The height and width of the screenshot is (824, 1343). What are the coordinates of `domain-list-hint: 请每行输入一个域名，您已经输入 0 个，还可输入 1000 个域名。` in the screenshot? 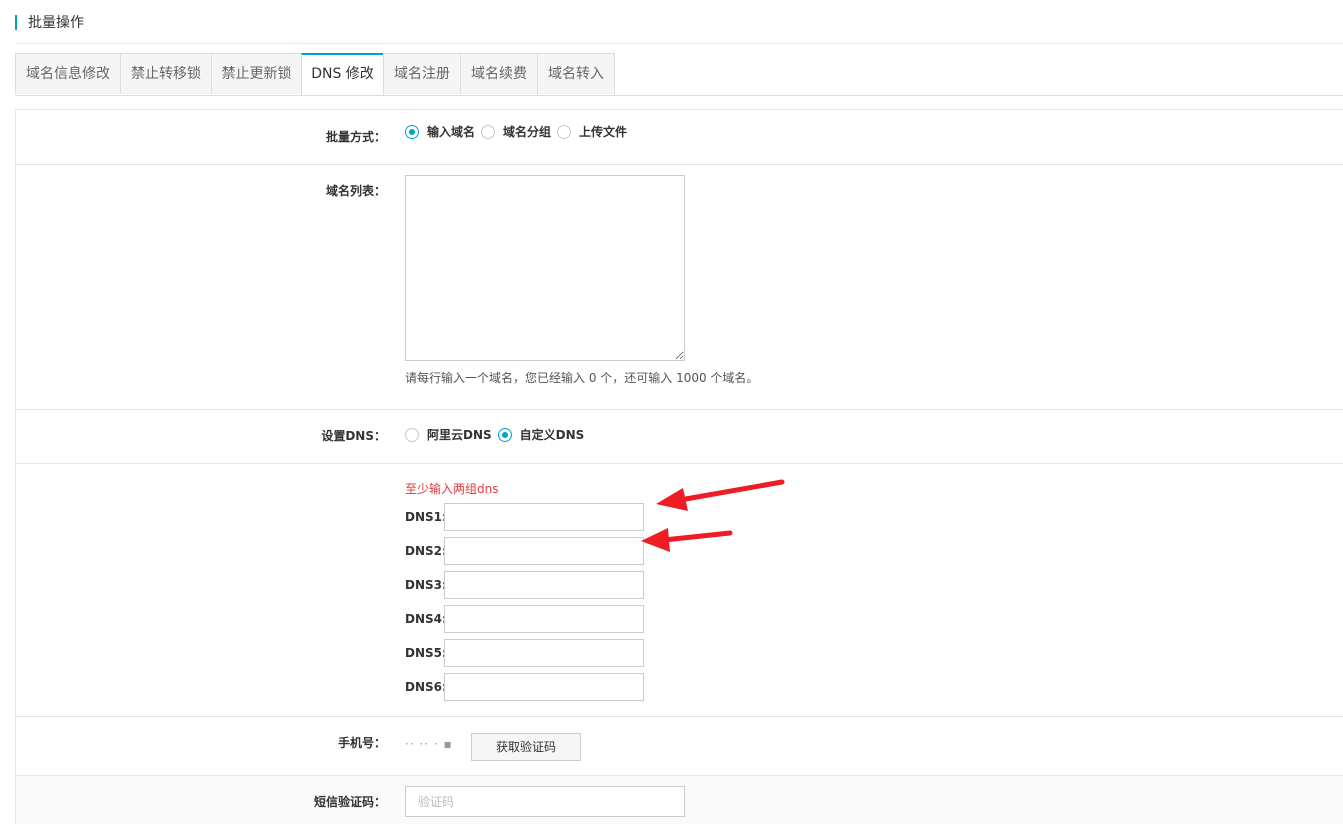 It's located at (582, 378).